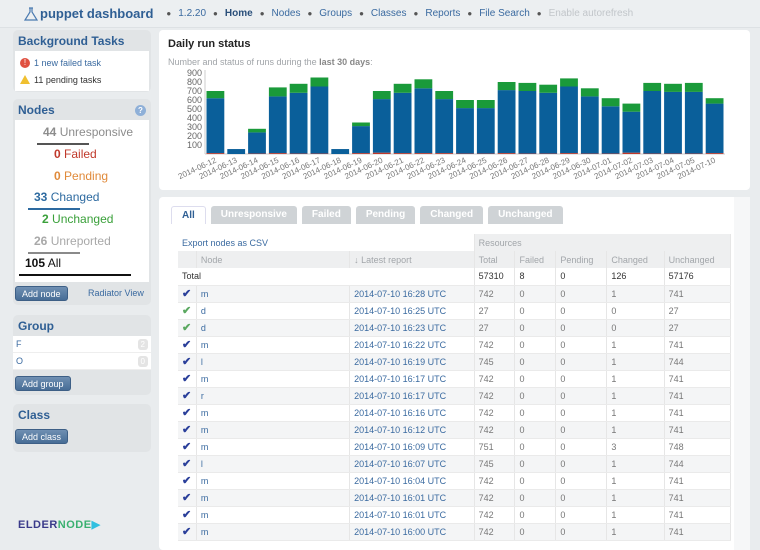 This screenshot has height=550, width=760. What do you see at coordinates (412, 447) in the screenshot?
I see `report-link: 2014-07-10 16:09 UTC` at bounding box center [412, 447].